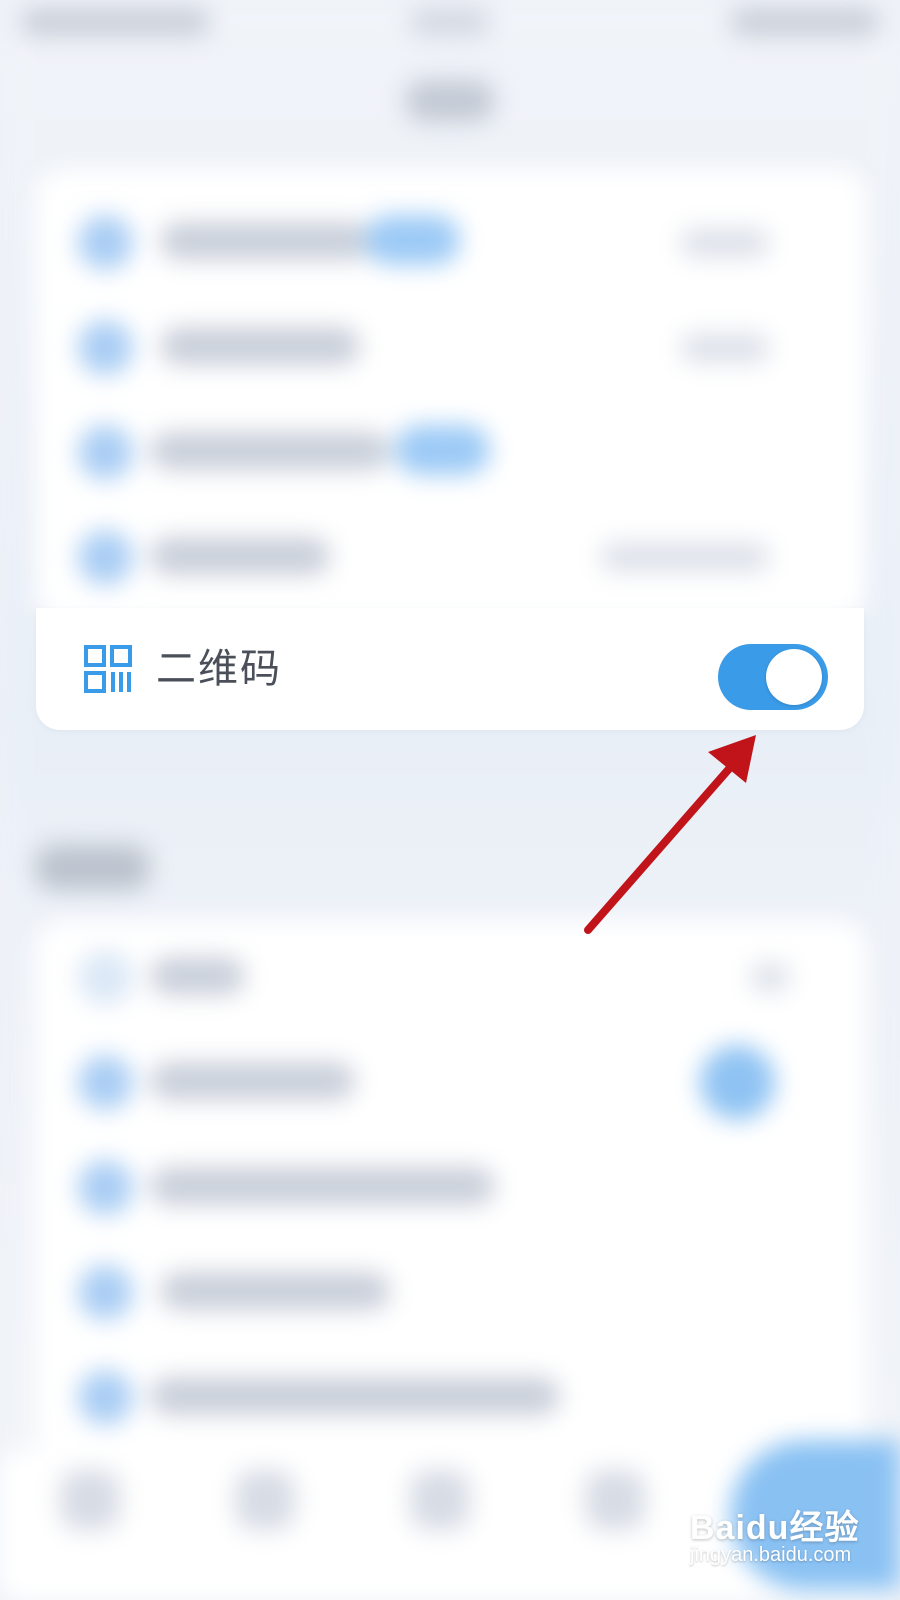  I want to click on qr-code-setting-row: 二维码, so click(450, 669).